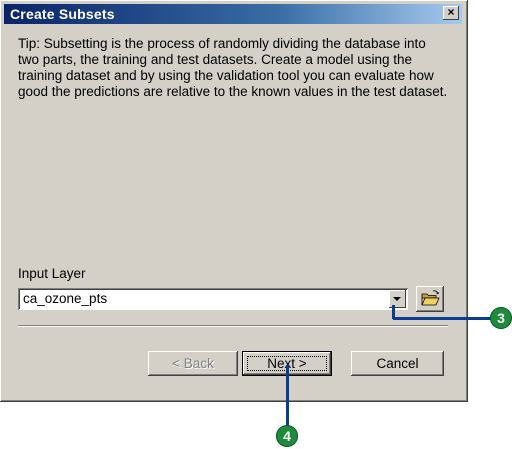 The height and width of the screenshot is (449, 512). I want to click on open-layer-button, so click(430, 299).